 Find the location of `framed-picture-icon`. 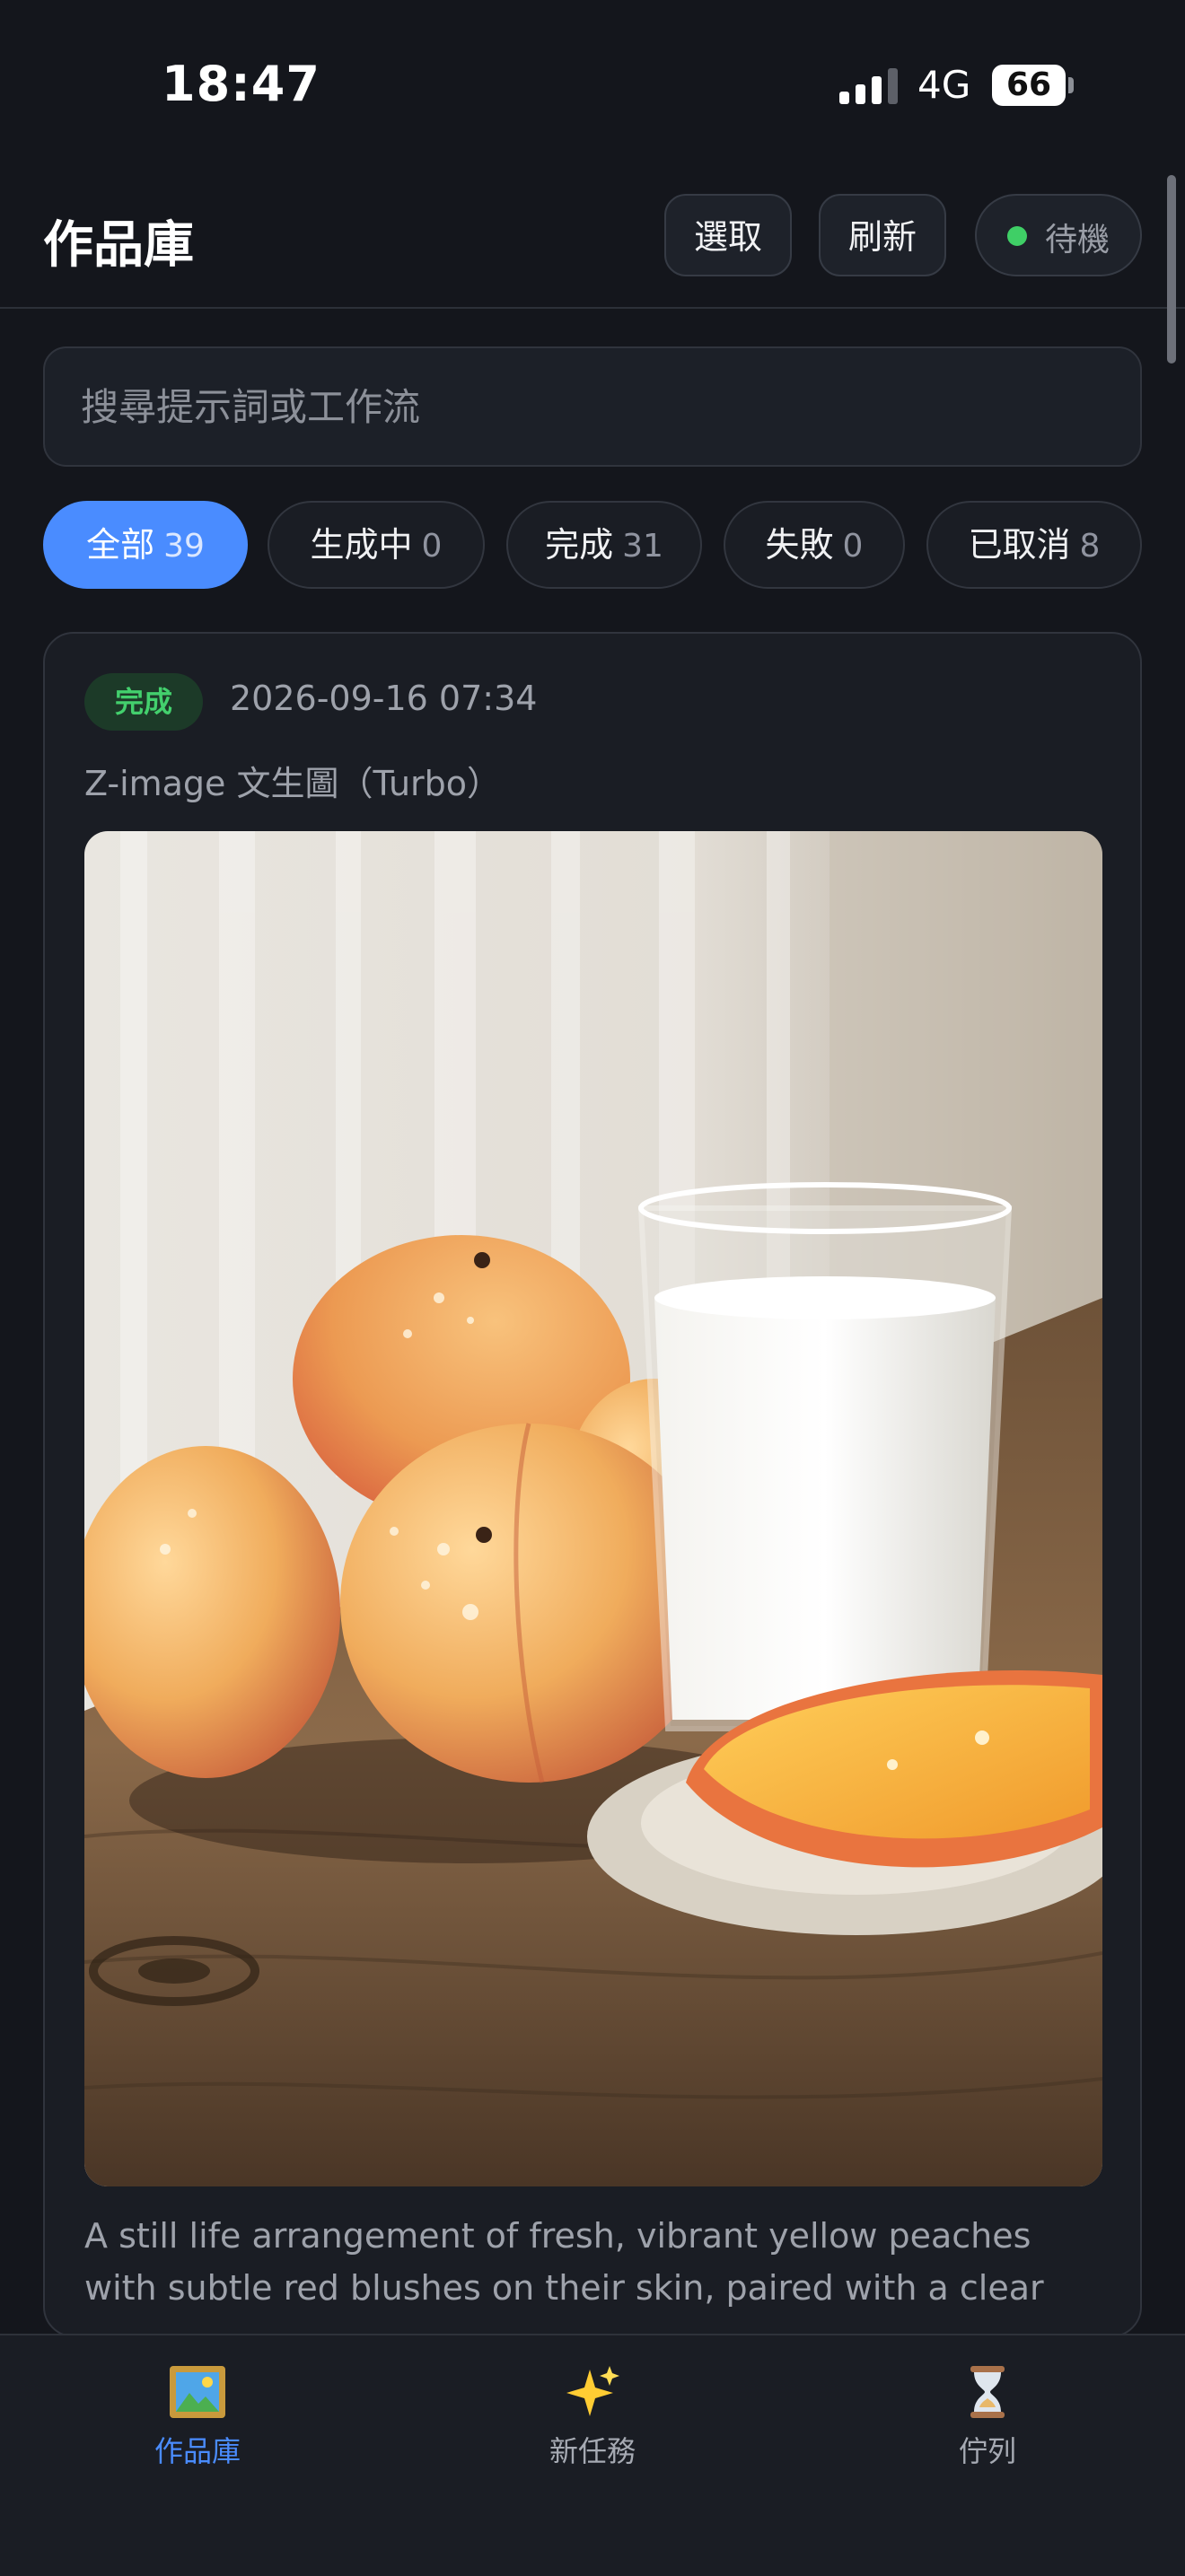

framed-picture-icon is located at coordinates (197, 2392).